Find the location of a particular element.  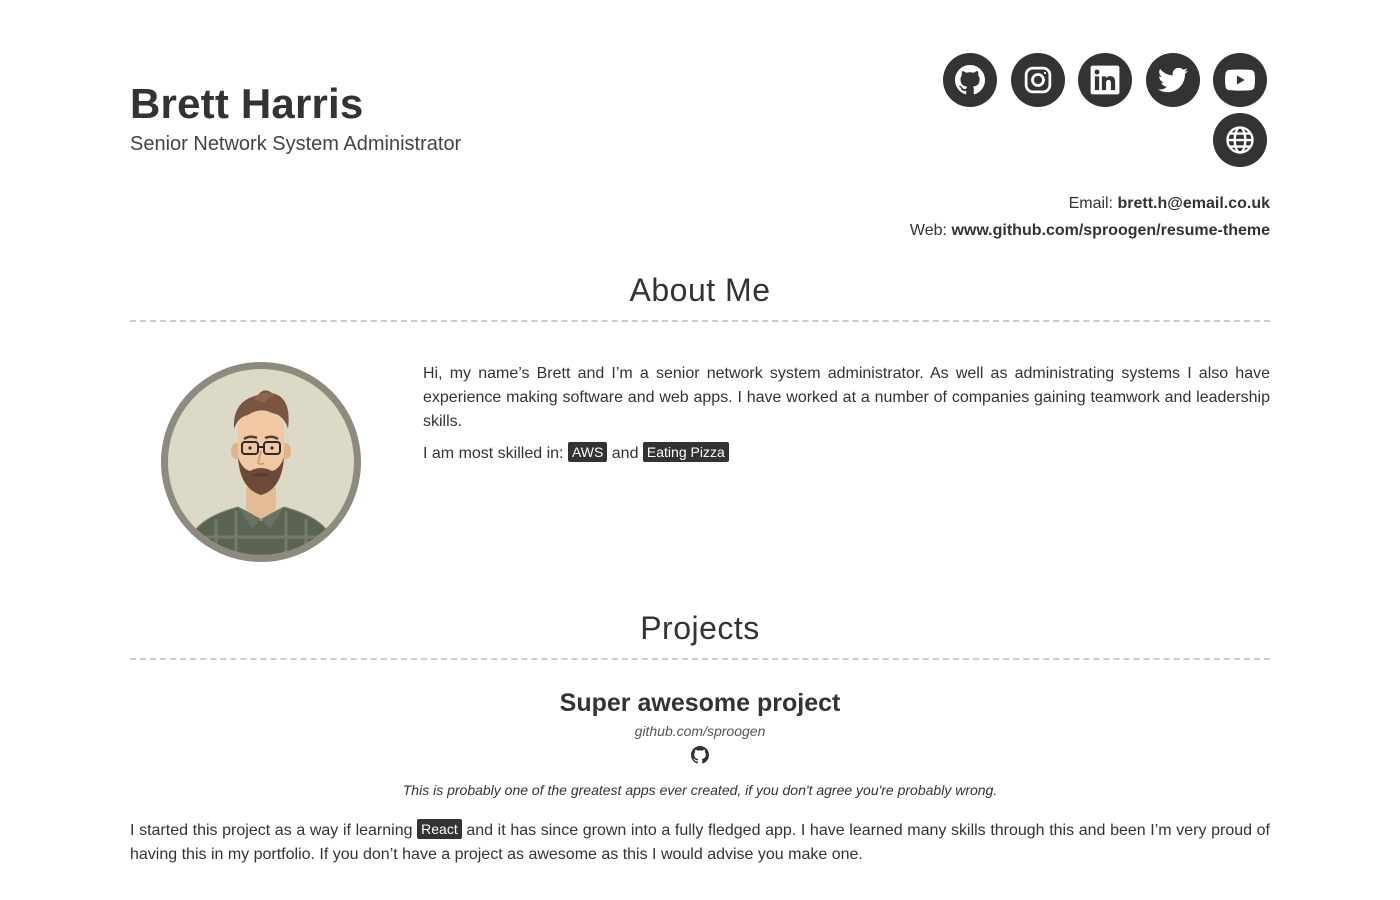

email-label: Email: is located at coordinates (1091, 203).